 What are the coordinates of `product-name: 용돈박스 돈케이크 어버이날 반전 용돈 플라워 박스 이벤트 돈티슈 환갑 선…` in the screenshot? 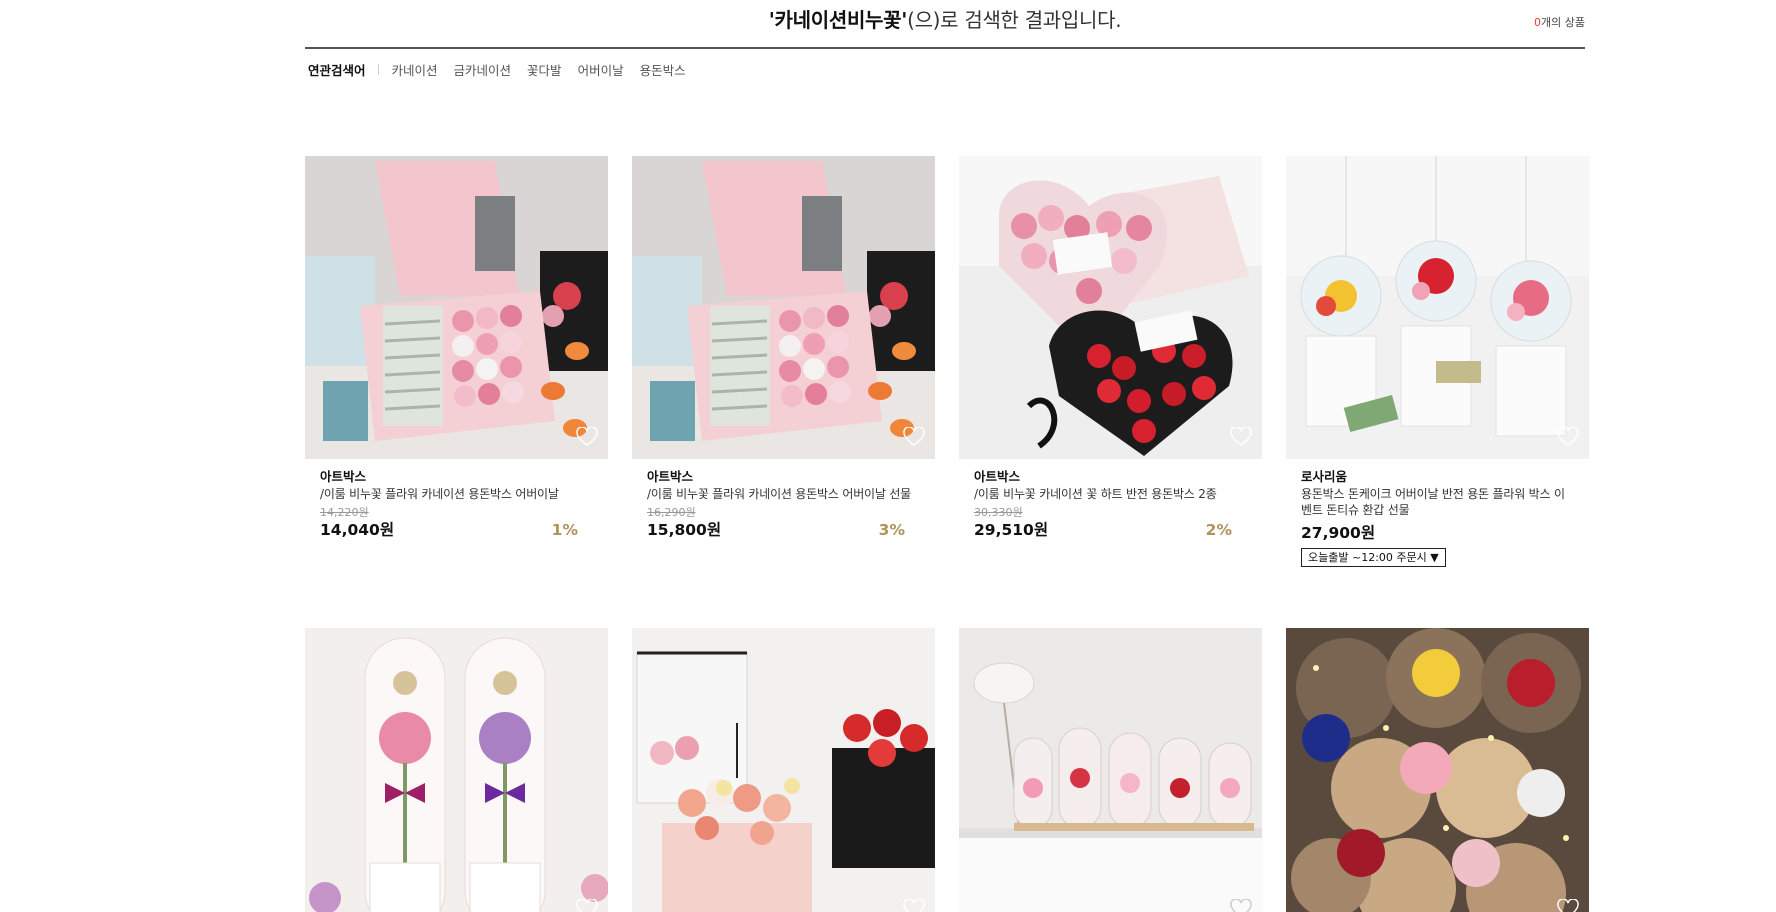 It's located at (1437, 502).